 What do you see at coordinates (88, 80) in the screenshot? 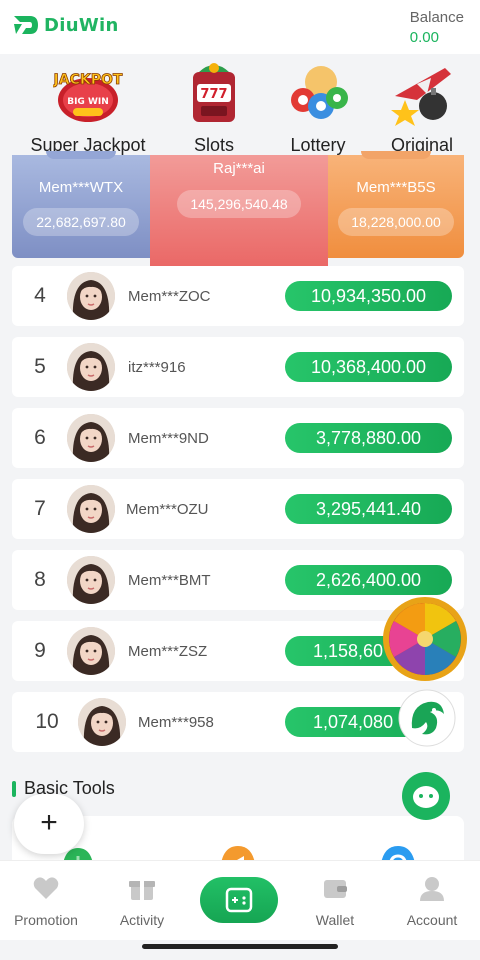
I see `svg-text: JACKPOT` at bounding box center [88, 80].